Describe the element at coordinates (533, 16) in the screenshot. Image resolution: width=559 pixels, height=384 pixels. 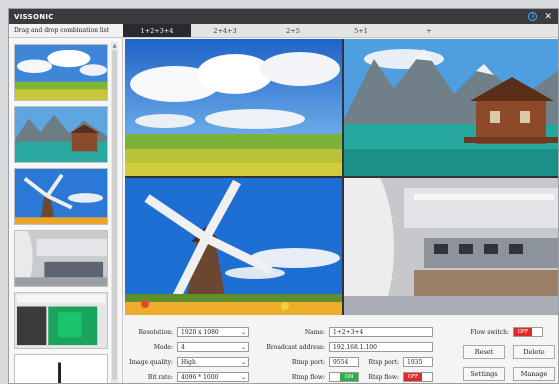
I see `info-icon: i` at that location.